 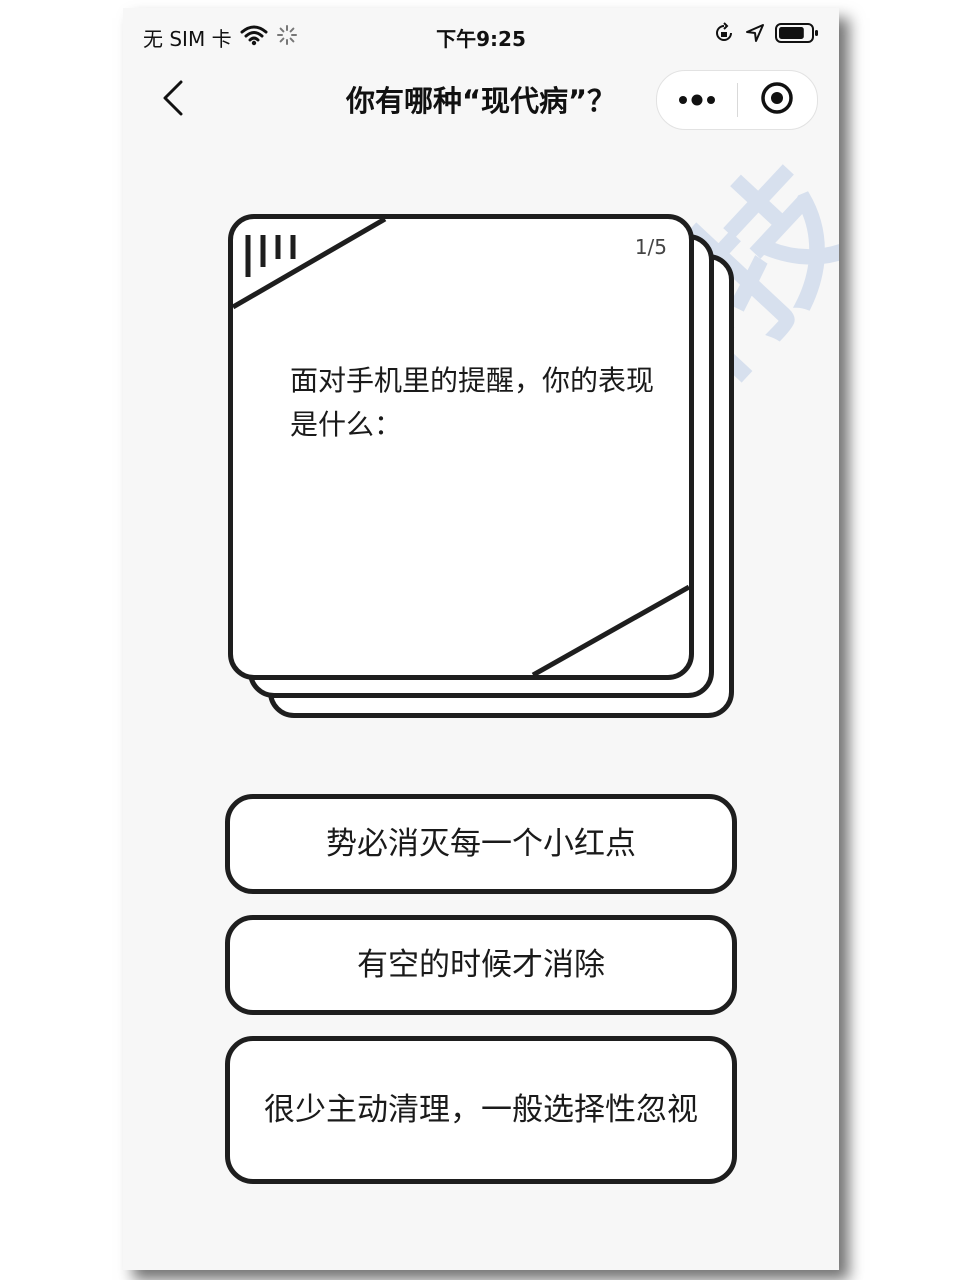 I want to click on more-button, so click(x=697, y=100).